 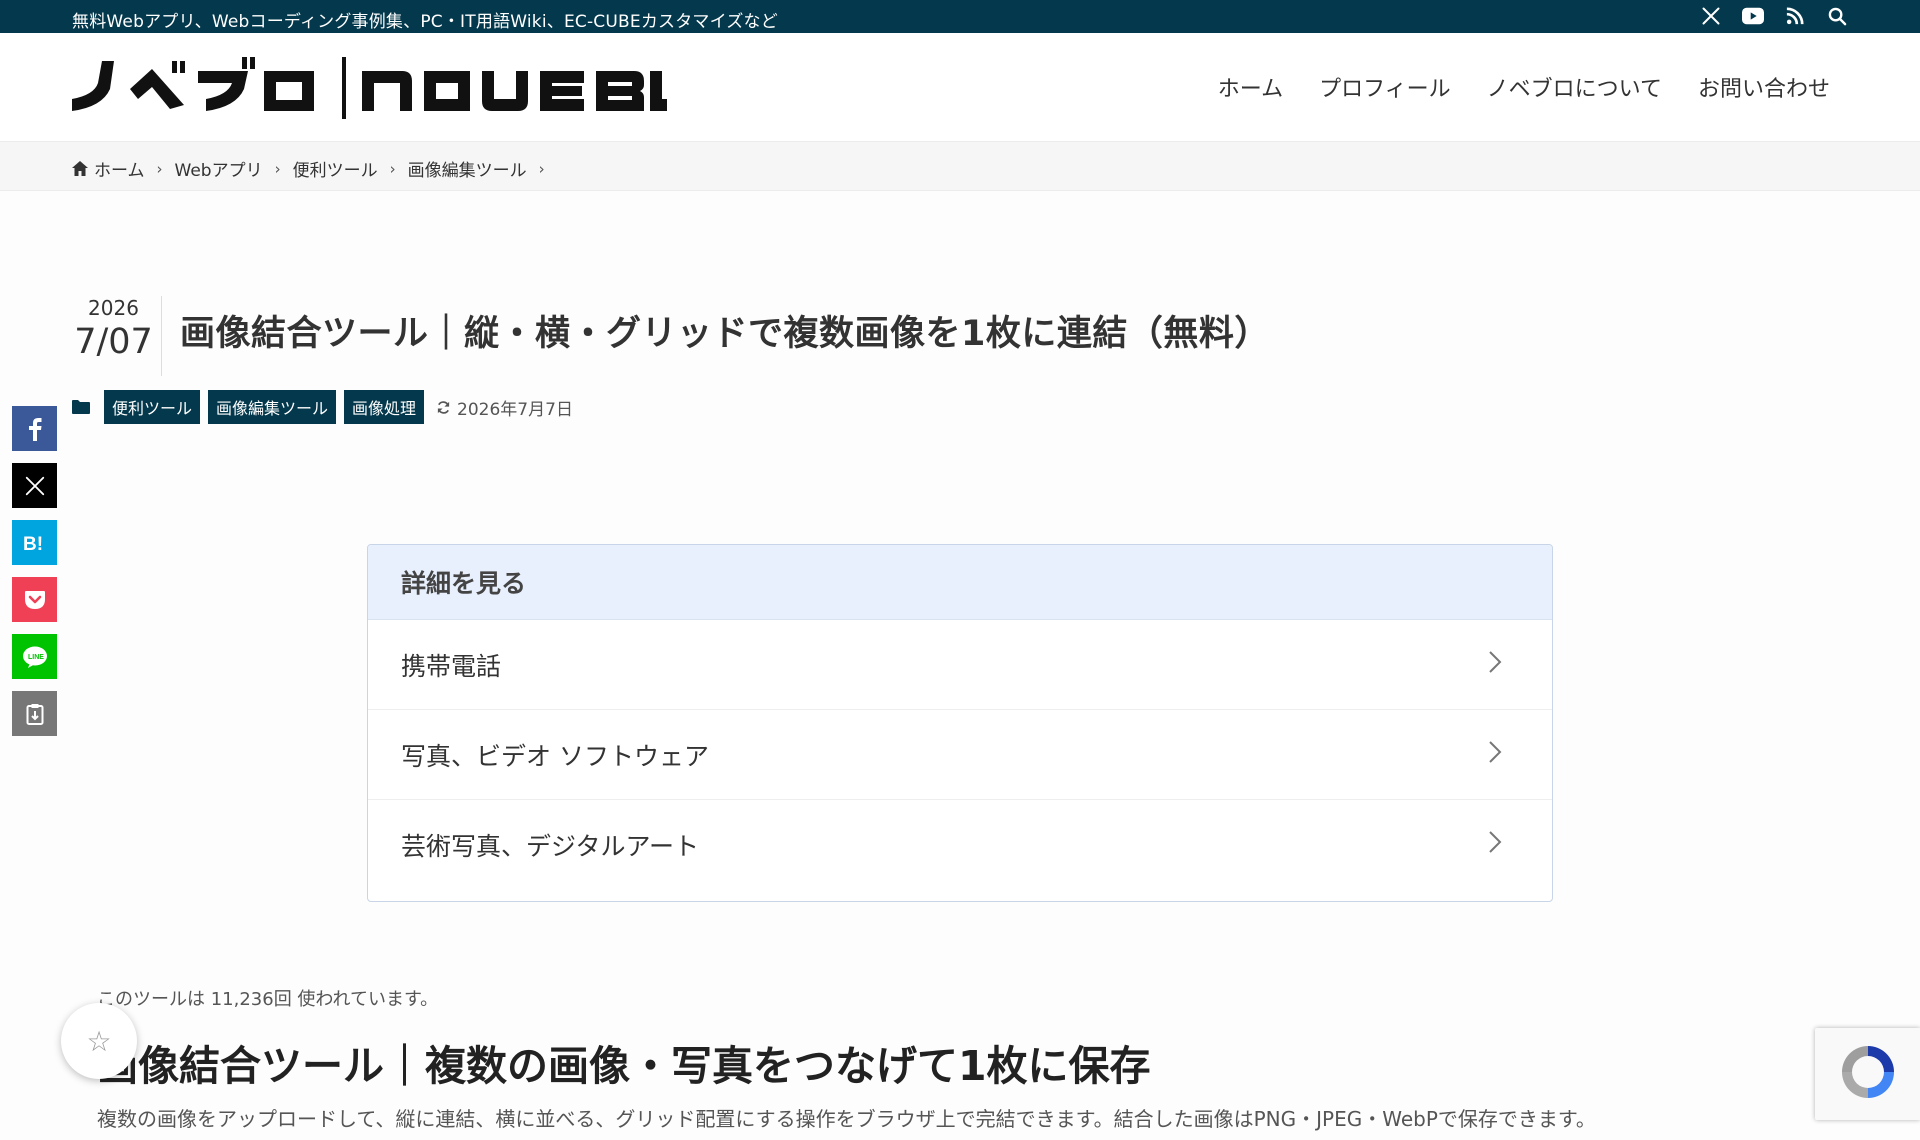 I want to click on page-title: 画像結合ツール｜縦・横・グリッドで複数画像を1枚に連結（無料）, so click(x=725, y=334).